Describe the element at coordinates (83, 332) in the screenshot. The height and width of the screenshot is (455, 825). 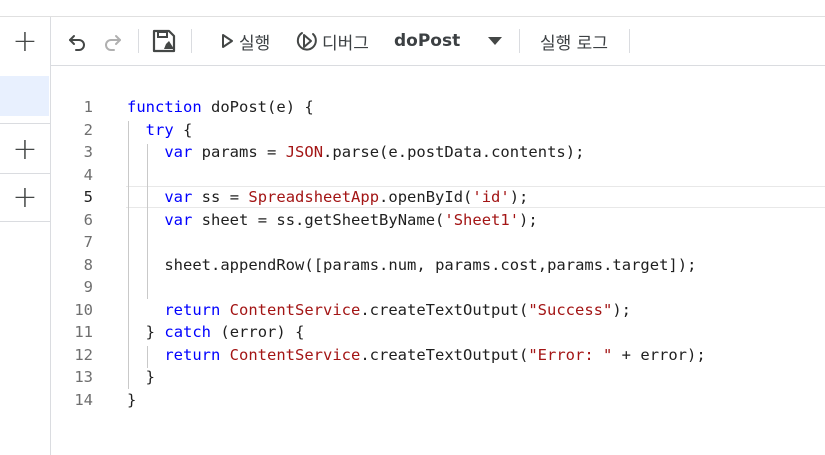
I see `line-number: 11` at that location.